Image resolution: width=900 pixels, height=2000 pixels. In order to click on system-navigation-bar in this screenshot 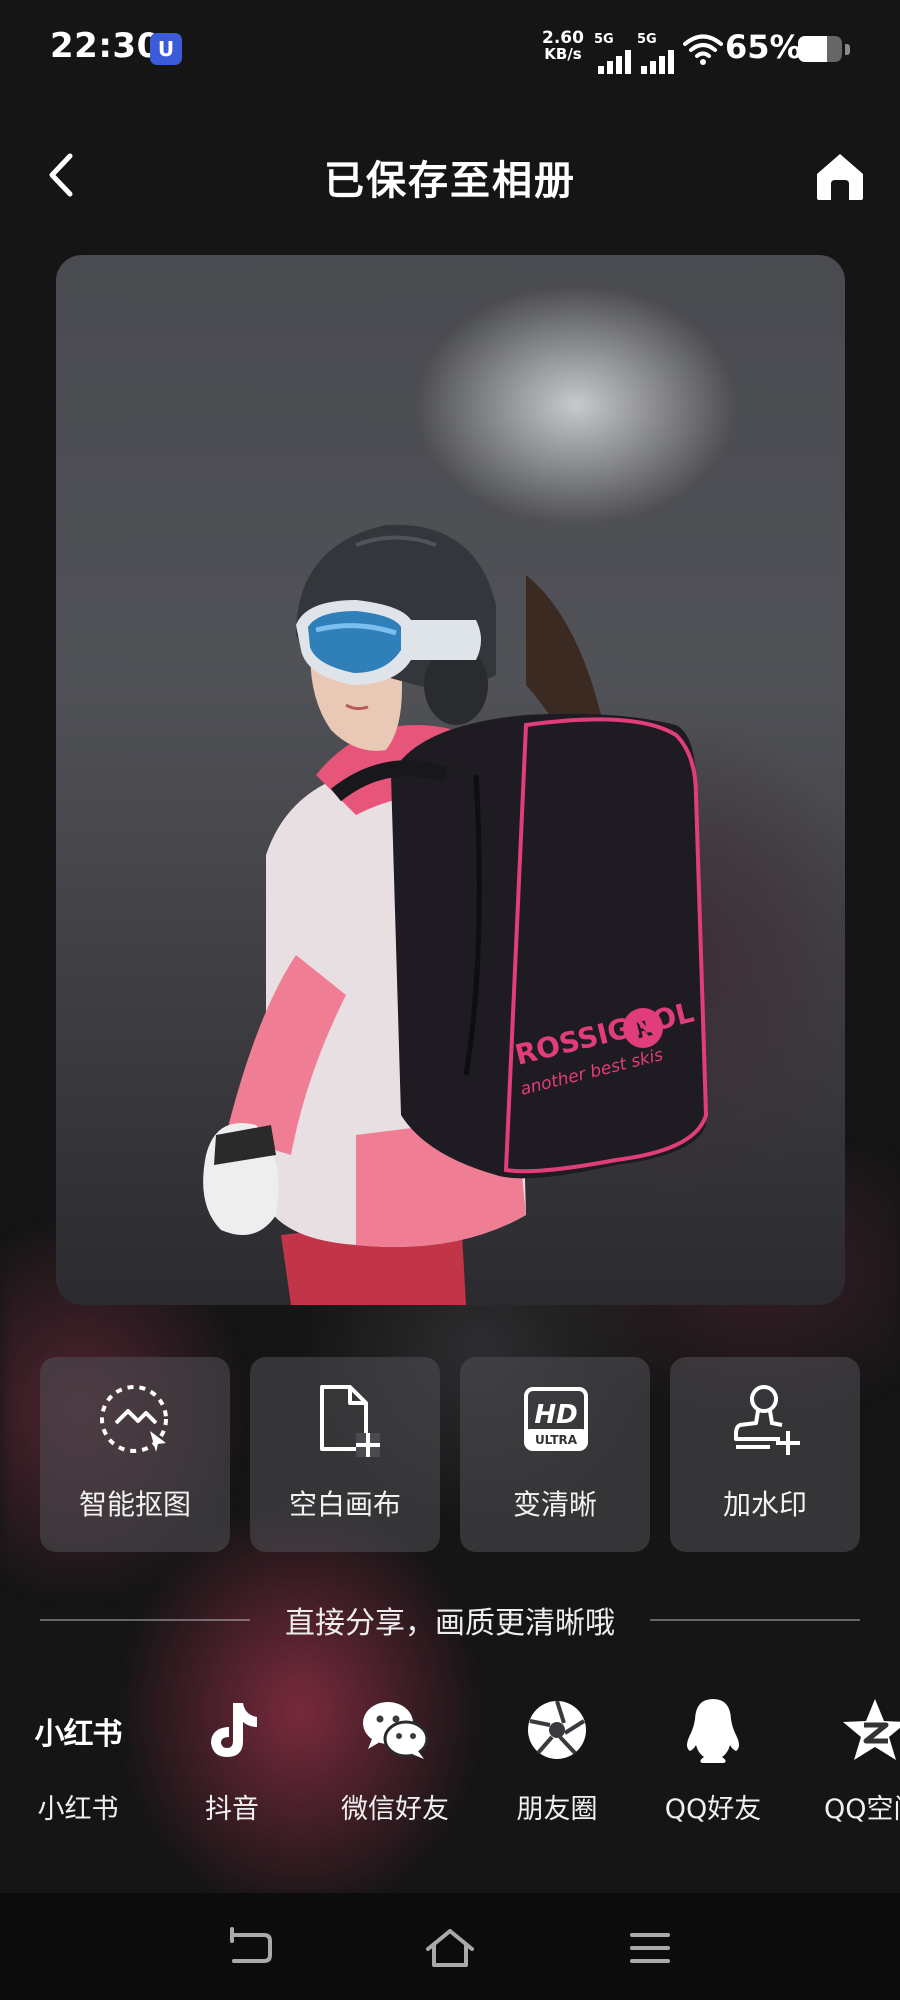, I will do `click(450, 1946)`.